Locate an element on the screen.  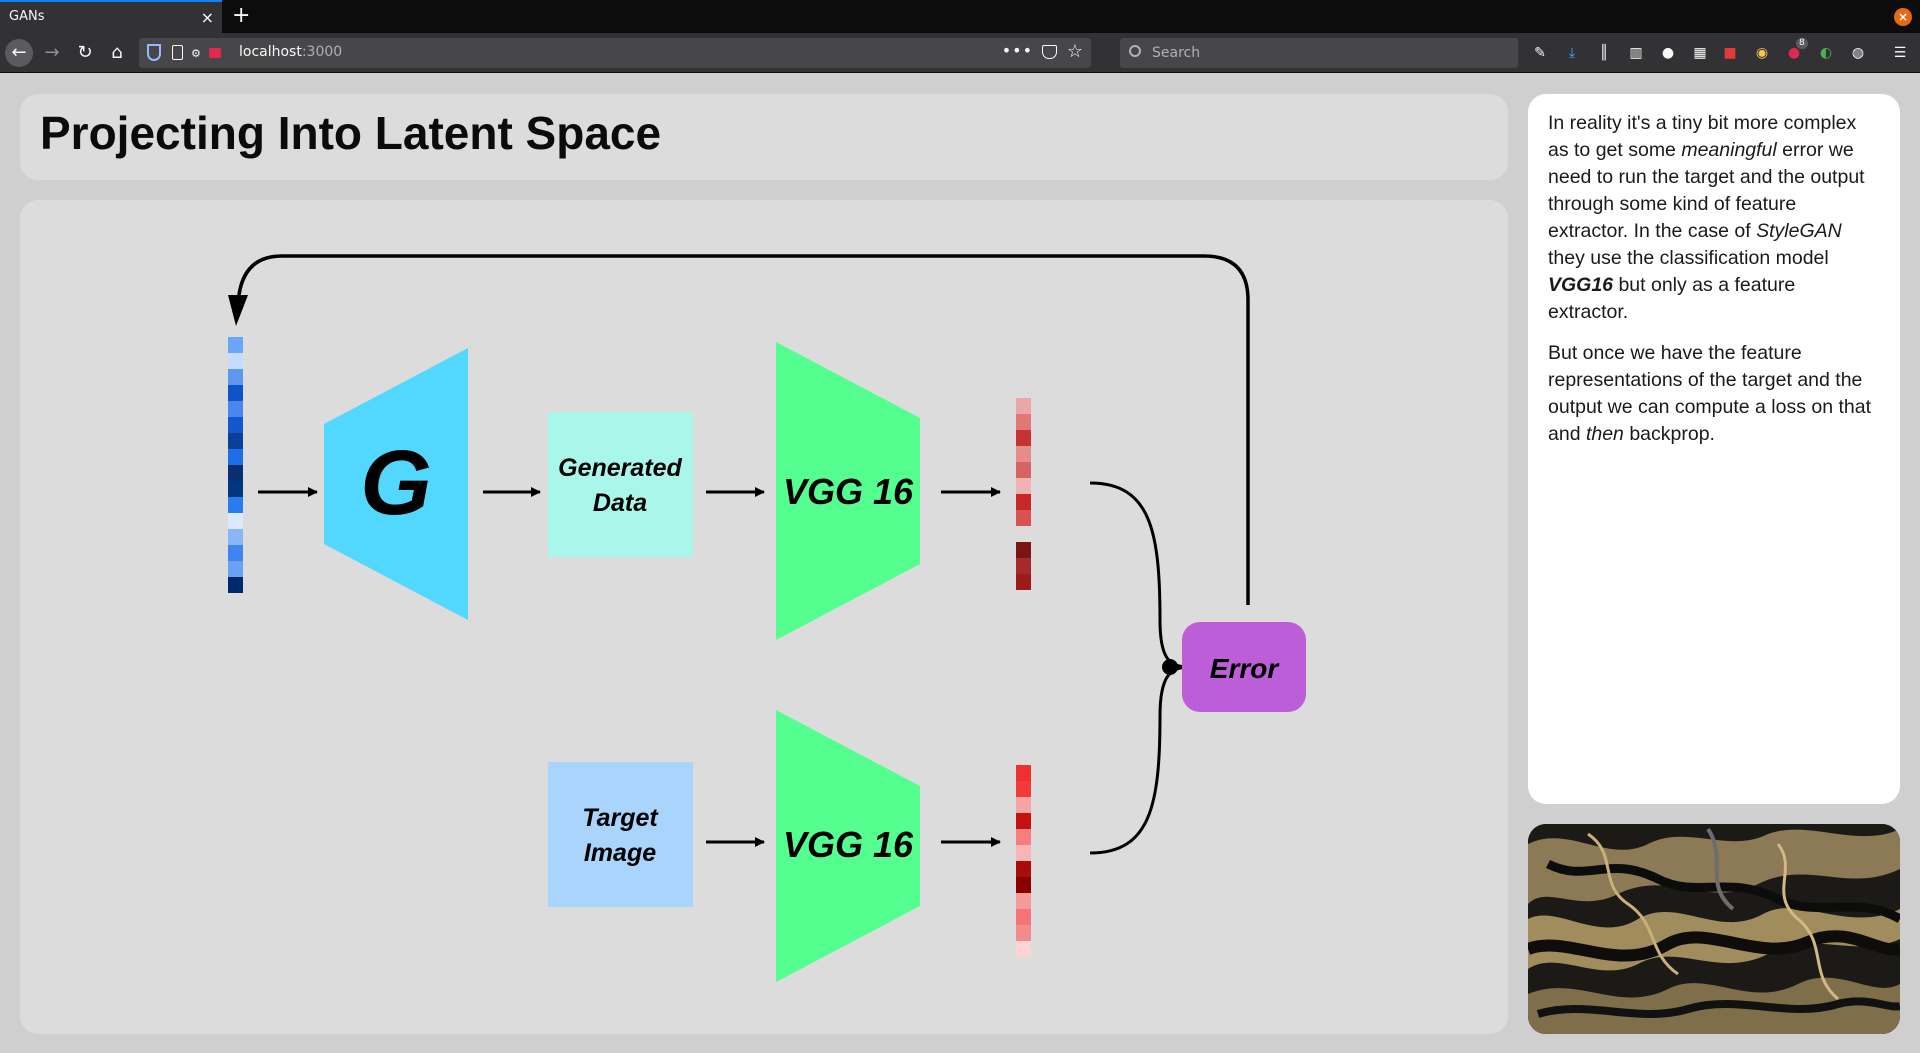
latent-vector is located at coordinates (235, 465).